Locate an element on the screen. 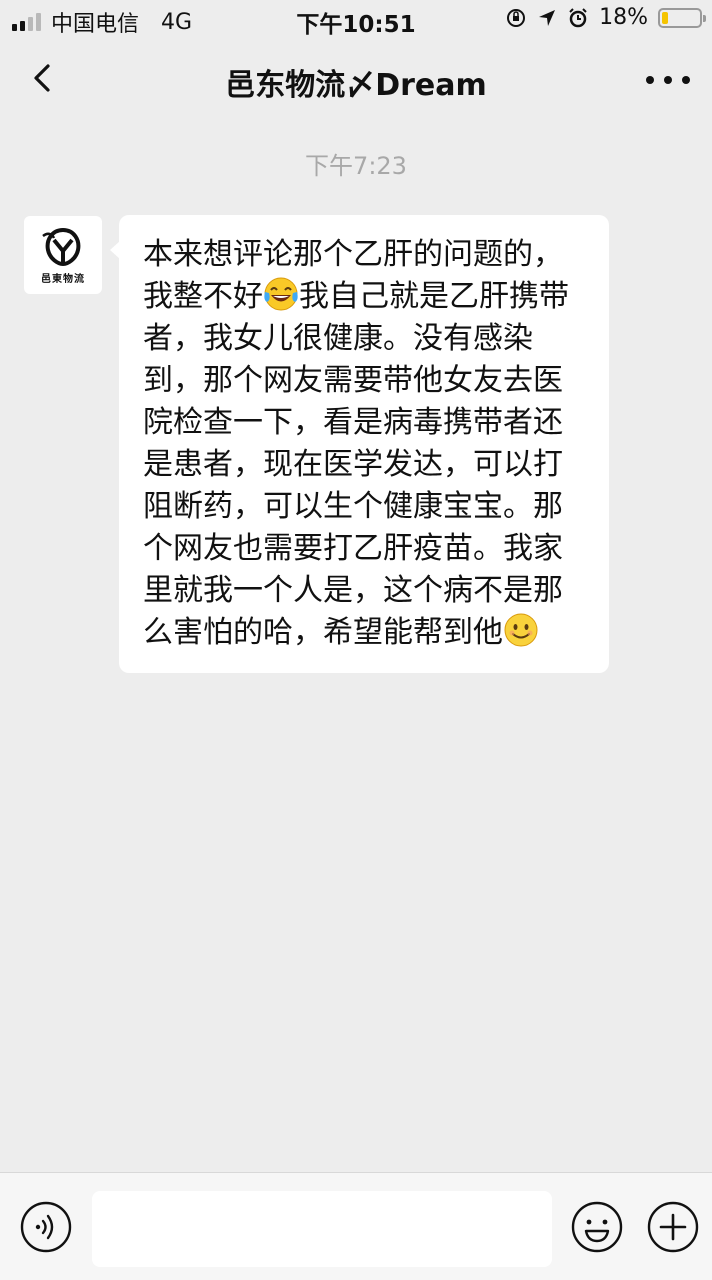 The height and width of the screenshot is (1280, 712). more-functions-button is located at coordinates (673, 1227).